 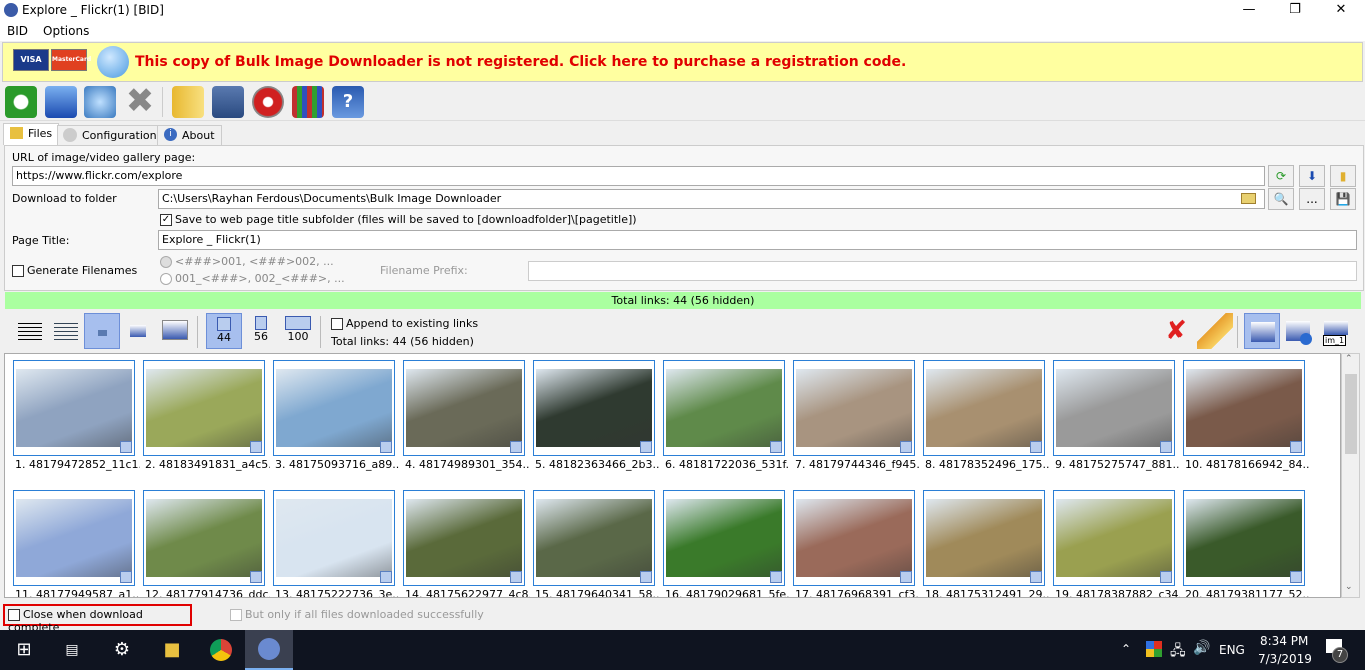 I want to click on stop-icon: ✖, so click(x=140, y=101).